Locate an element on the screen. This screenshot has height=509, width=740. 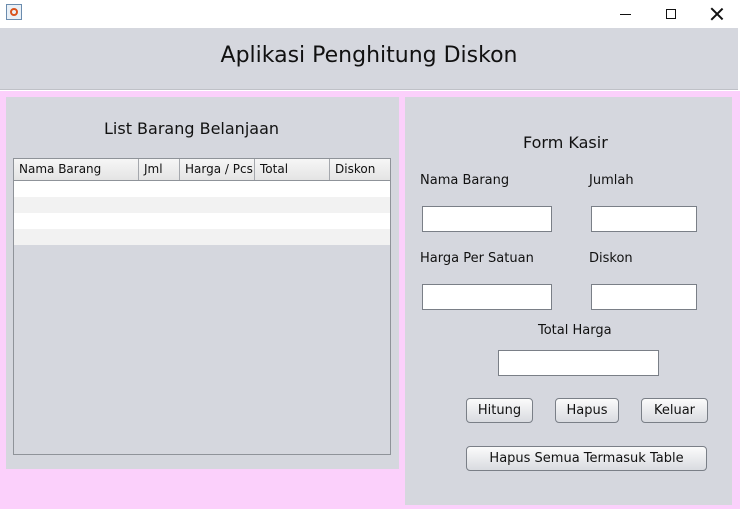
nama-barang-label: Nama Barang is located at coordinates (465, 180).